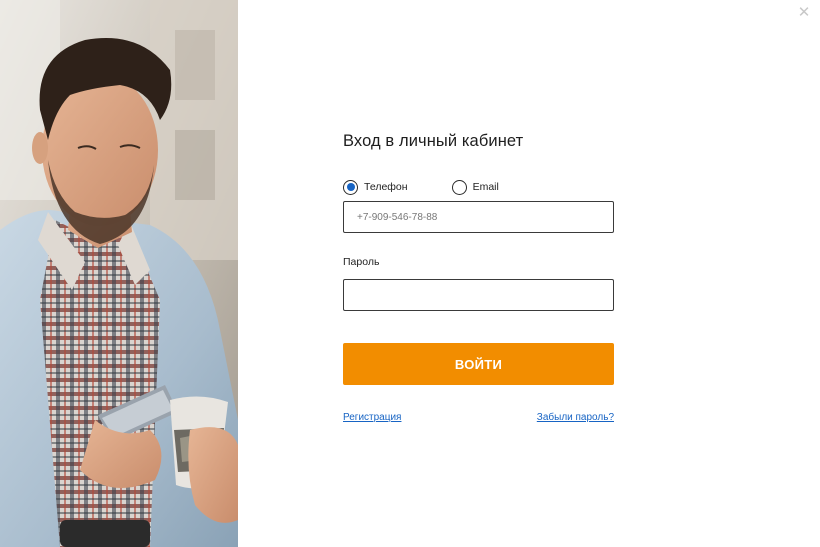  Describe the element at coordinates (485, 187) in the screenshot. I see `radio-email-label: Email` at that location.